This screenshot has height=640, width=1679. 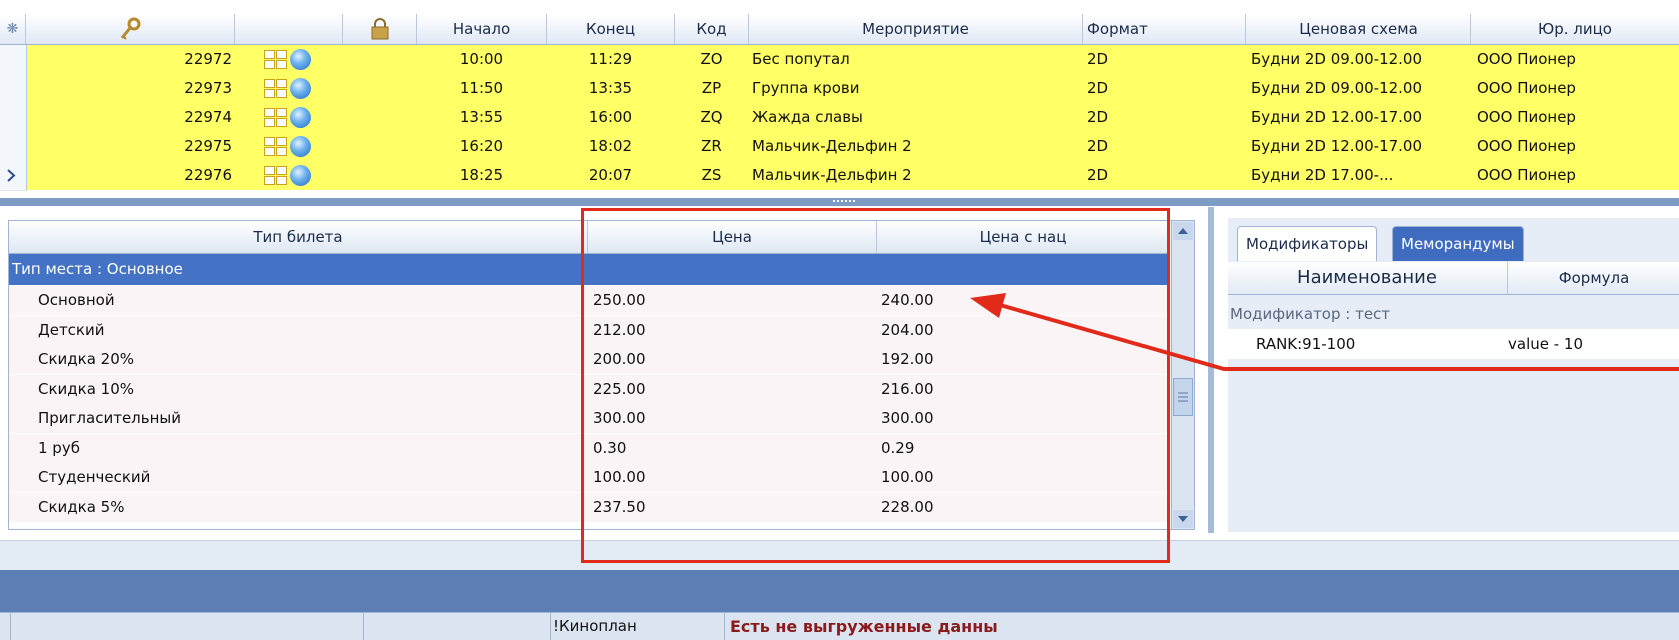 What do you see at coordinates (844, 202) in the screenshot?
I see `splitter-grip` at bounding box center [844, 202].